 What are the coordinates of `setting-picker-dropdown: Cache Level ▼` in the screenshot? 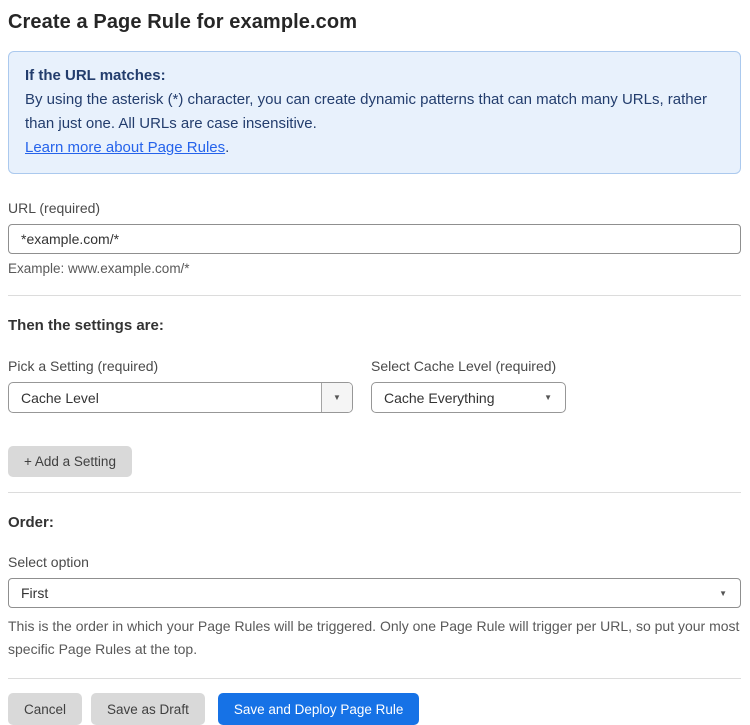 It's located at (180, 397).